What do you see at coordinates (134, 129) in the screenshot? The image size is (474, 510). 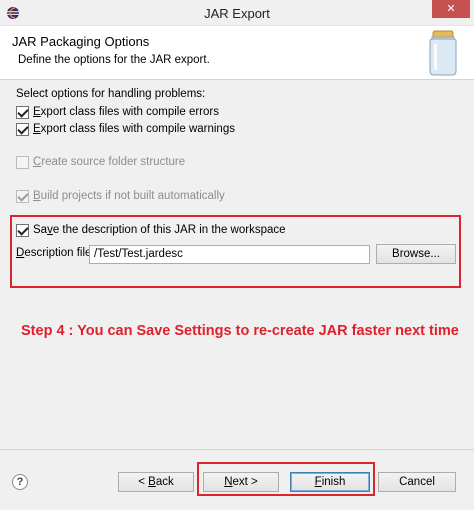 I see `export-warnings-label: Export class files with compile warnings` at bounding box center [134, 129].